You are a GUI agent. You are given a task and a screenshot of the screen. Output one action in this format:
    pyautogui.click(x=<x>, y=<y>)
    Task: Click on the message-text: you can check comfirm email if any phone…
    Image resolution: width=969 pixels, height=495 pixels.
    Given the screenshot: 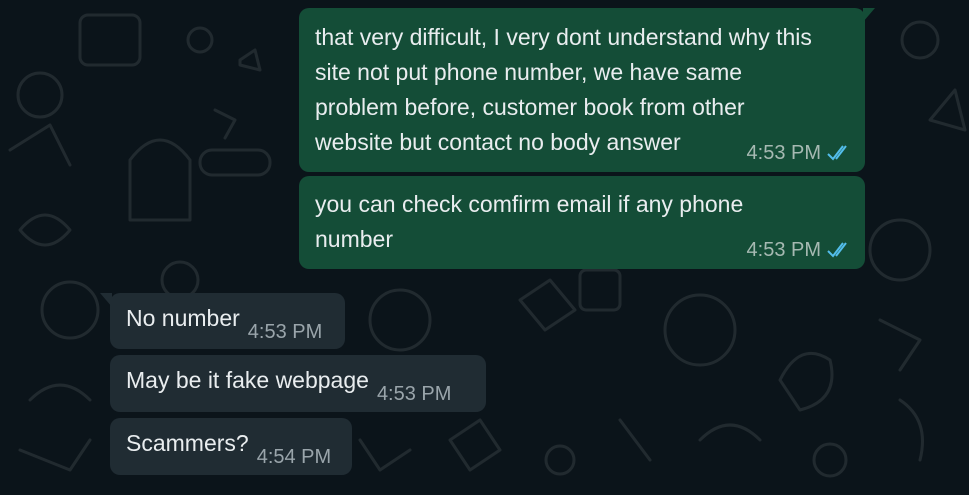 What is the action you would take?
    pyautogui.click(x=532, y=221)
    